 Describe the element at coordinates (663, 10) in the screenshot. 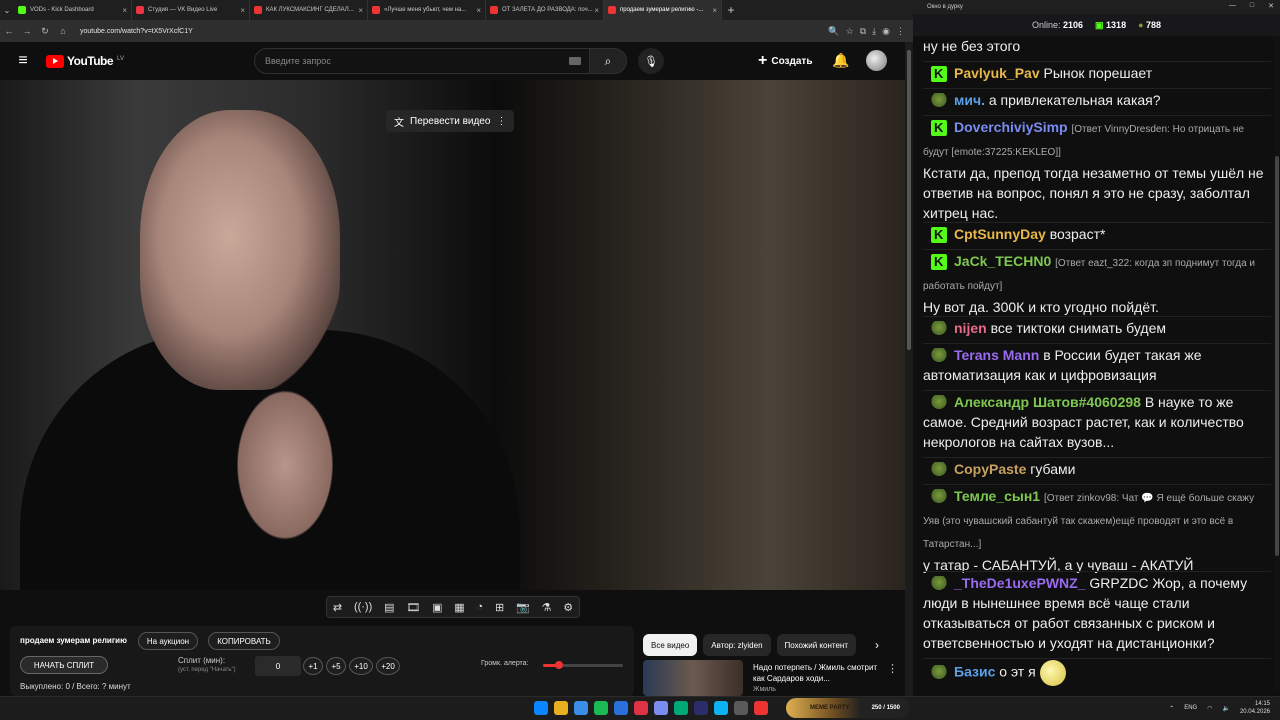

I see `browser-tab: продаем зумерам религию -... ×` at that location.